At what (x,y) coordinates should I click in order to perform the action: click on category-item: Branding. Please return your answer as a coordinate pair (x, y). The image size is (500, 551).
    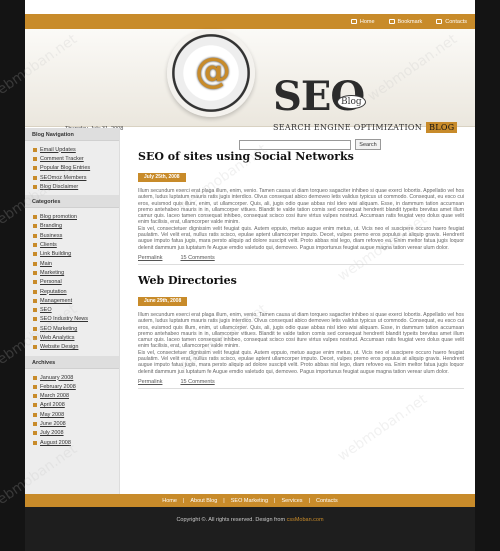
    Looking at the image, I should click on (76, 226).